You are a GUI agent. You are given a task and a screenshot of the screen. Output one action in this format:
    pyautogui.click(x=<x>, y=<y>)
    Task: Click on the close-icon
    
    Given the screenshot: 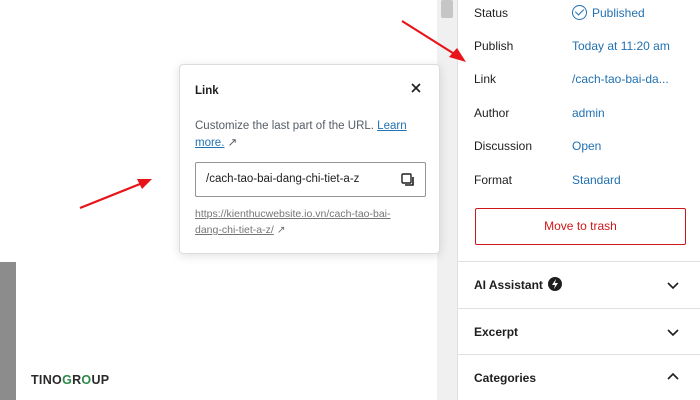 What is the action you would take?
    pyautogui.click(x=416, y=88)
    